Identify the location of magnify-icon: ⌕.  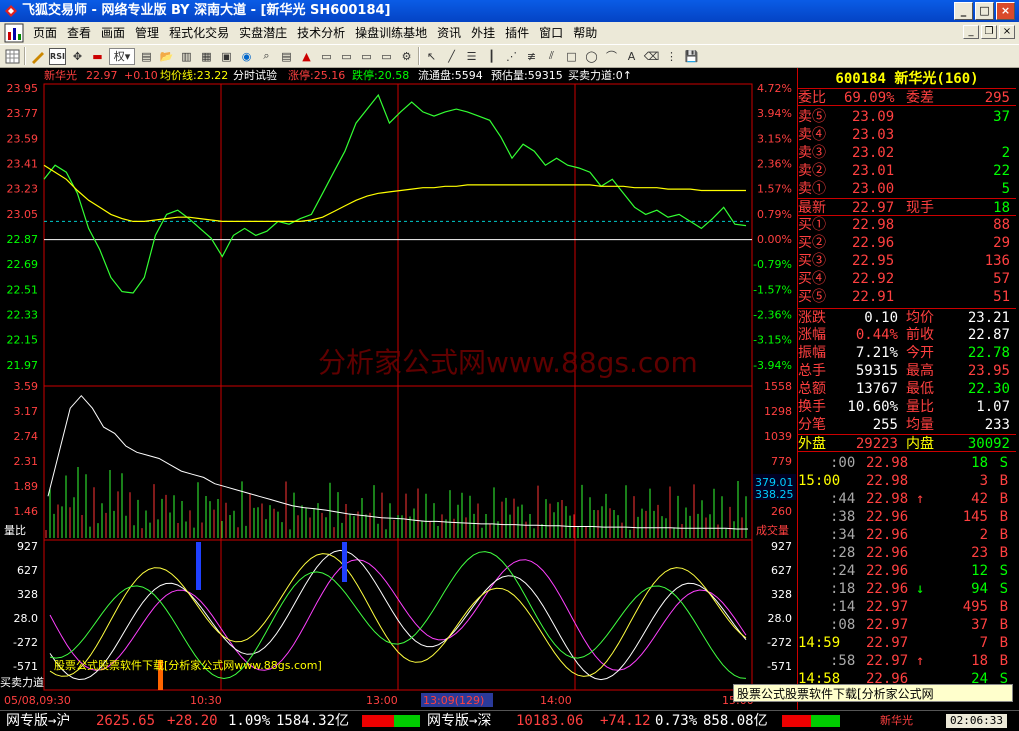
(266, 56).